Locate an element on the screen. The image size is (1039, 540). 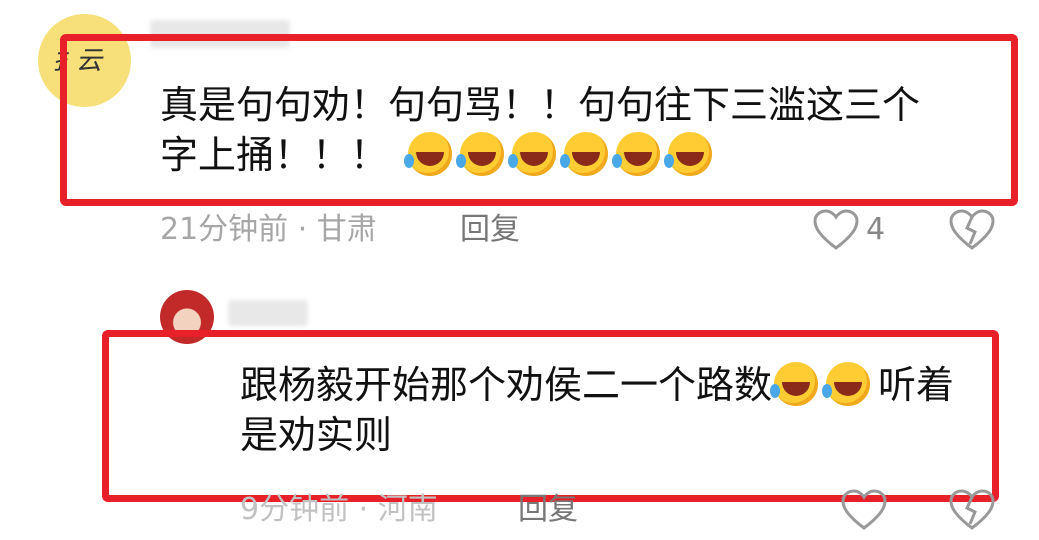
reply-text: 跟杨毅开始那个劝侯二一个路数 听着 是劝实则 is located at coordinates (617, 410).